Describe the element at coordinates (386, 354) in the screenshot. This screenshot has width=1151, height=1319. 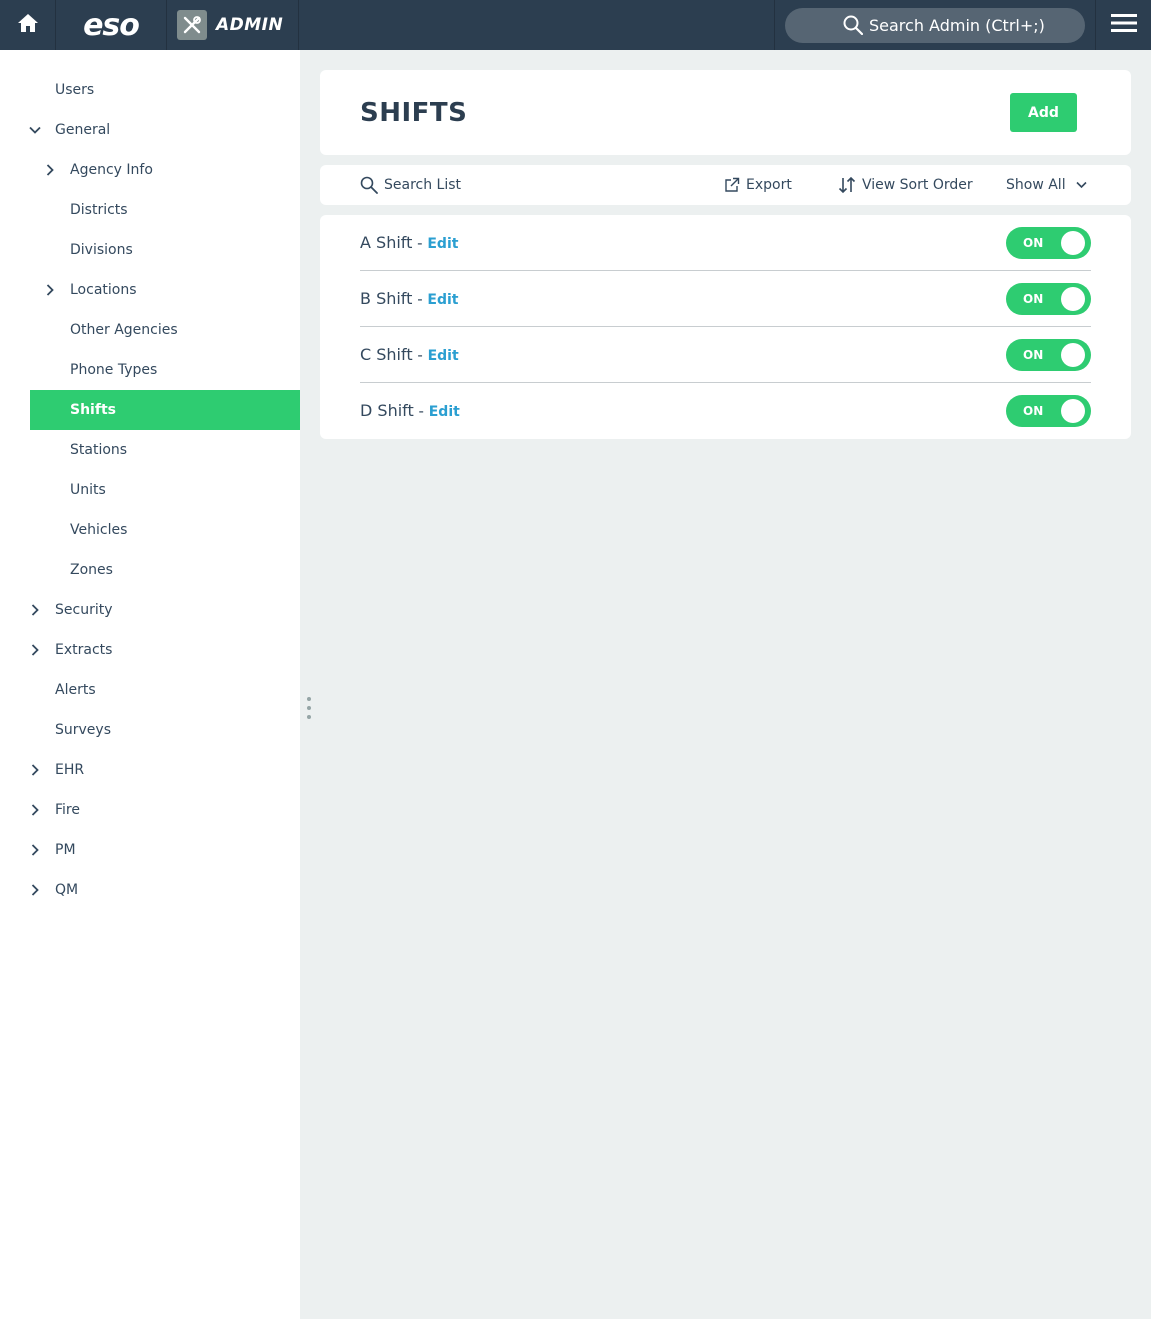
I see `shift-name-text: C Shift` at that location.